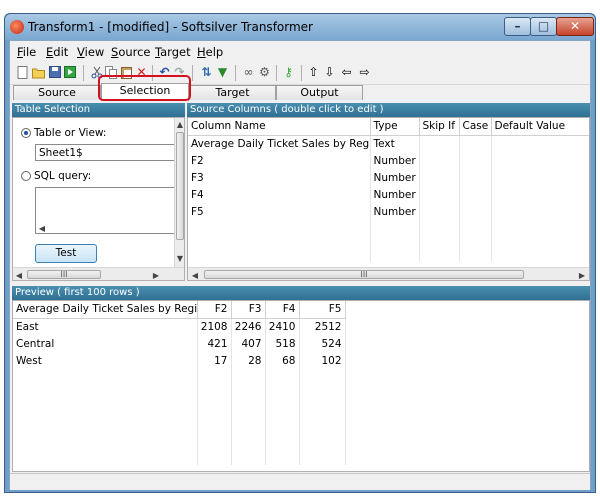 The image size is (600, 497). I want to click on column-header-default-value: Default Value, so click(540, 127).